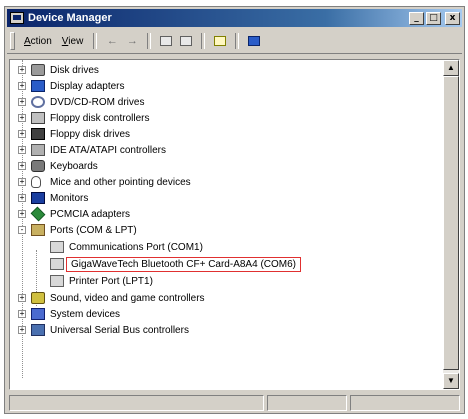  What do you see at coordinates (38, 70) in the screenshot?
I see `disk-drive-icon` at bounding box center [38, 70].